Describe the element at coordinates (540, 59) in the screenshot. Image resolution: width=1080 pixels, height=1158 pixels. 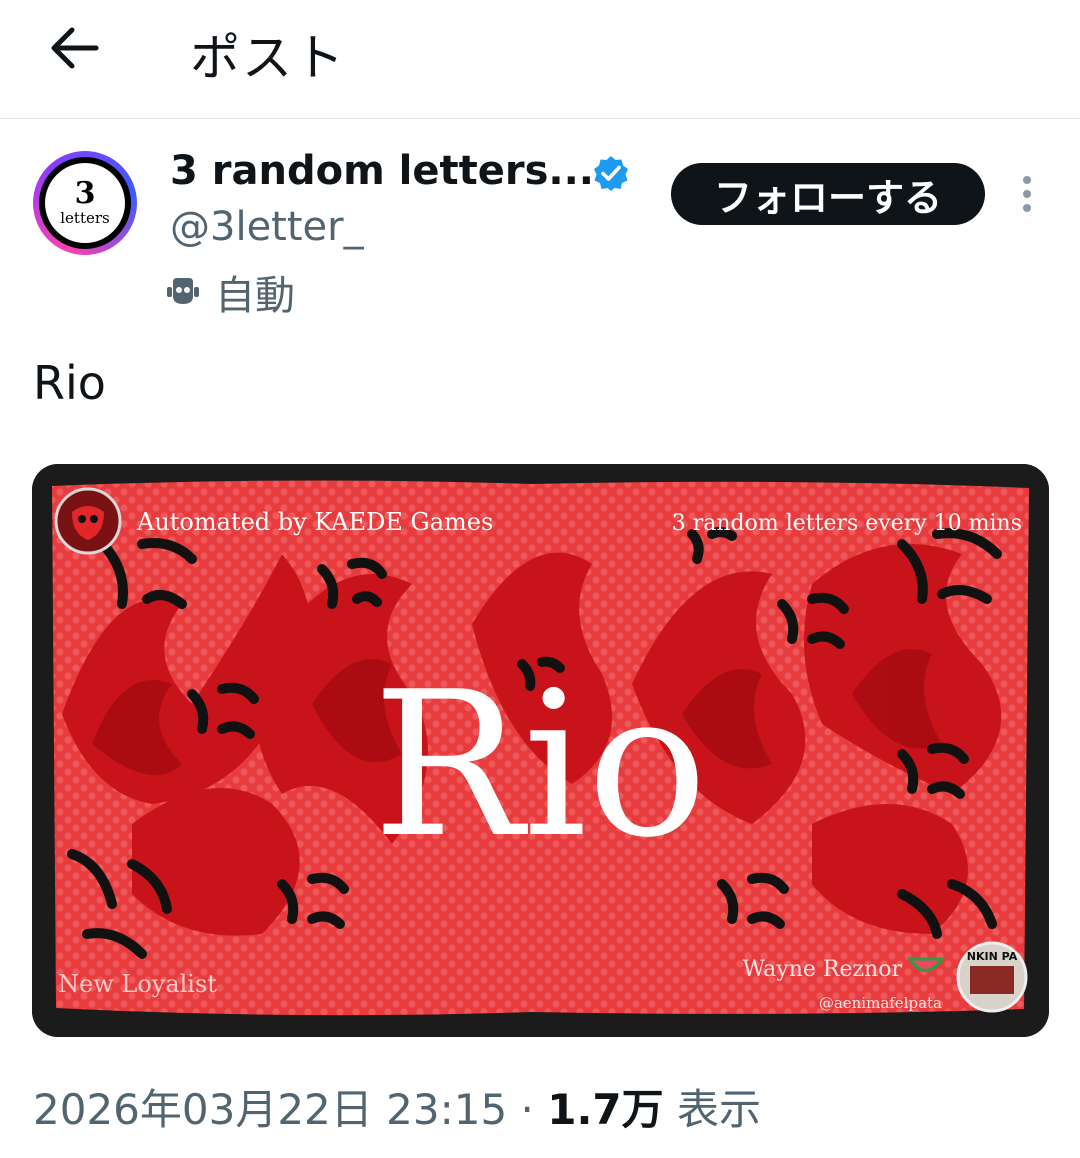
I see `header-bar: ポスト` at that location.